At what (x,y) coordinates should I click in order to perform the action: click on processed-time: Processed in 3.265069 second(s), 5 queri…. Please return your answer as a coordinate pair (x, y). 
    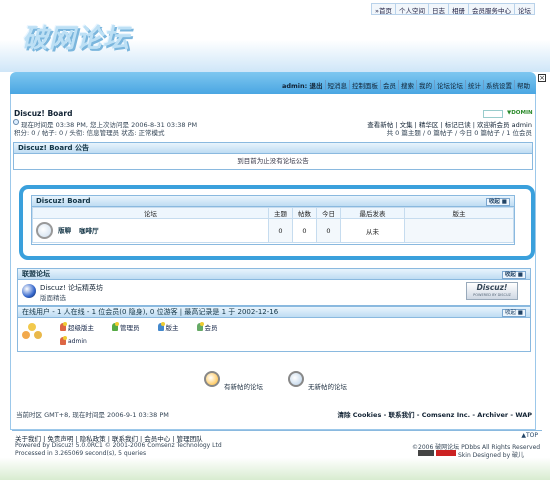
    Looking at the image, I should click on (81, 453).